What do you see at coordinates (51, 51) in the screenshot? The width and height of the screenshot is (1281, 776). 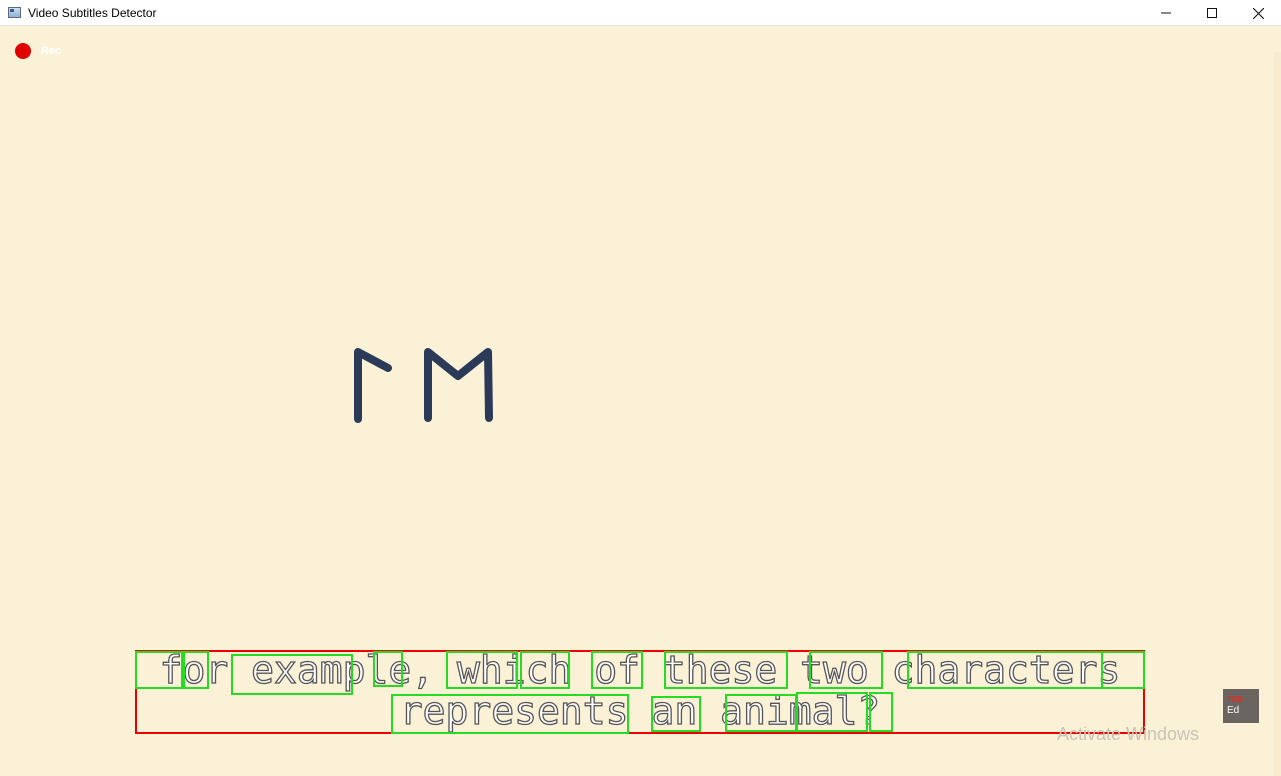 I see `recording-label: Rec` at bounding box center [51, 51].